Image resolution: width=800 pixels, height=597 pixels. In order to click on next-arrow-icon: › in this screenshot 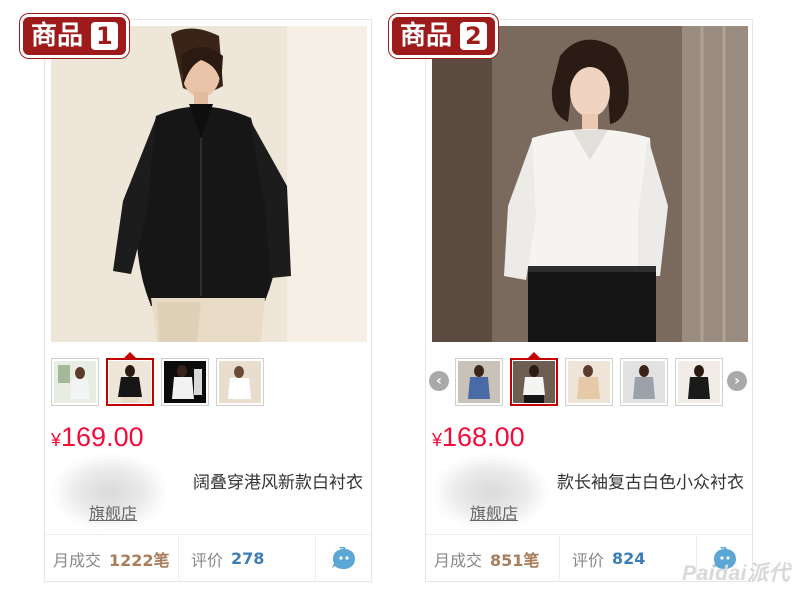, I will do `click(737, 381)`.